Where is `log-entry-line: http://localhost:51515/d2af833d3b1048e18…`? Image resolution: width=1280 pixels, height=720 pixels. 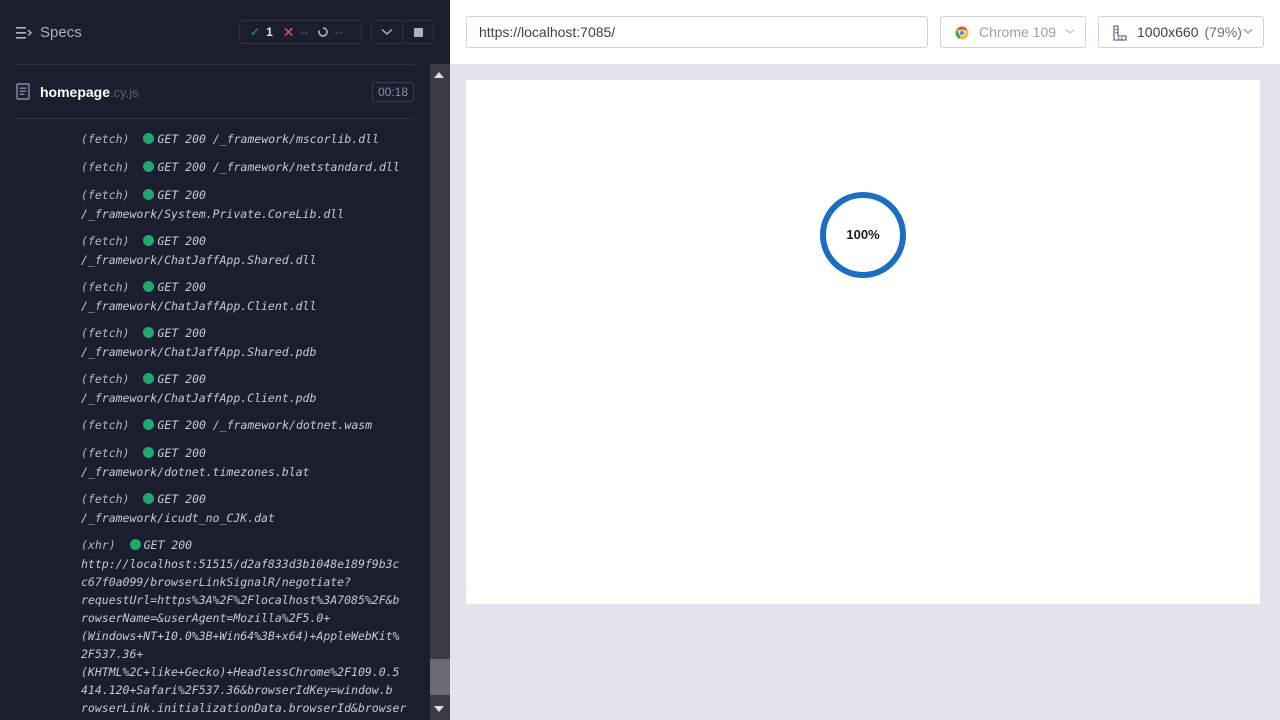
log-entry-line: http://localhost:51515/d2af833d3b1048e18… is located at coordinates (247, 564).